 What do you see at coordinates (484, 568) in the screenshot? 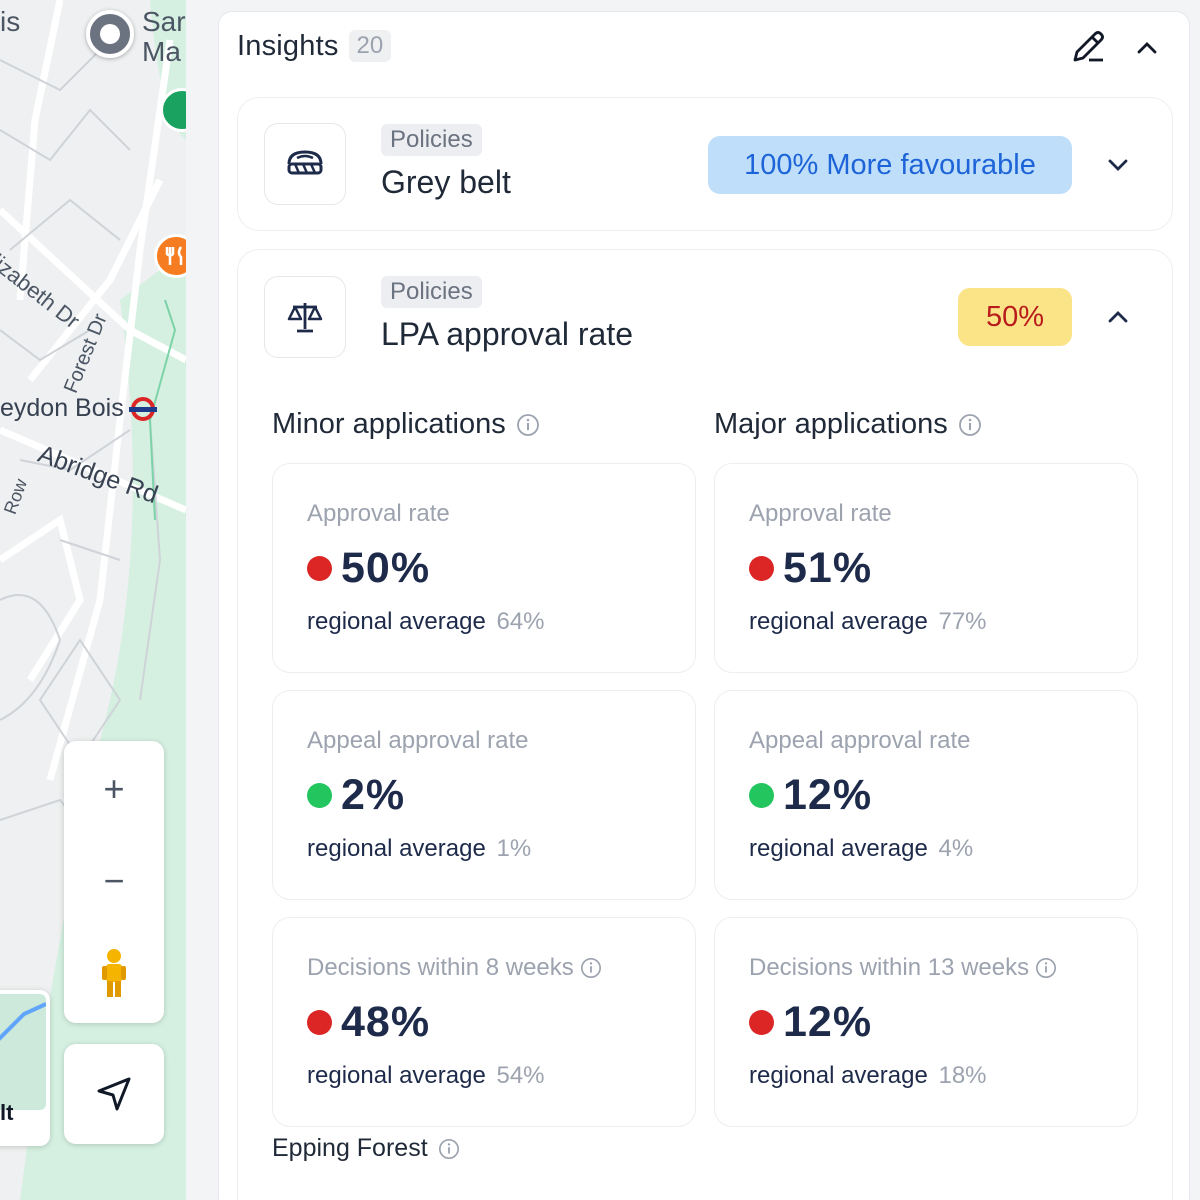
I see `metric-minor-approval-rate: Approval rate 50% regional average 64%` at bounding box center [484, 568].